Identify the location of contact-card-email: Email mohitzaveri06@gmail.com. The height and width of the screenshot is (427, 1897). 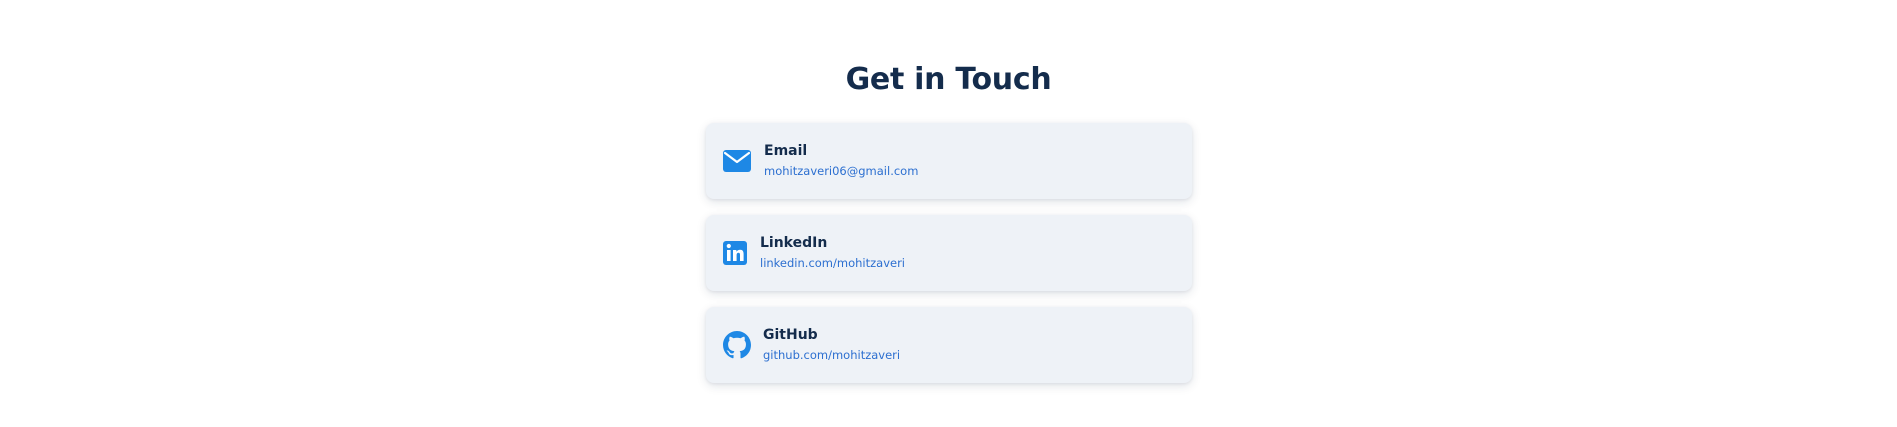
(949, 161).